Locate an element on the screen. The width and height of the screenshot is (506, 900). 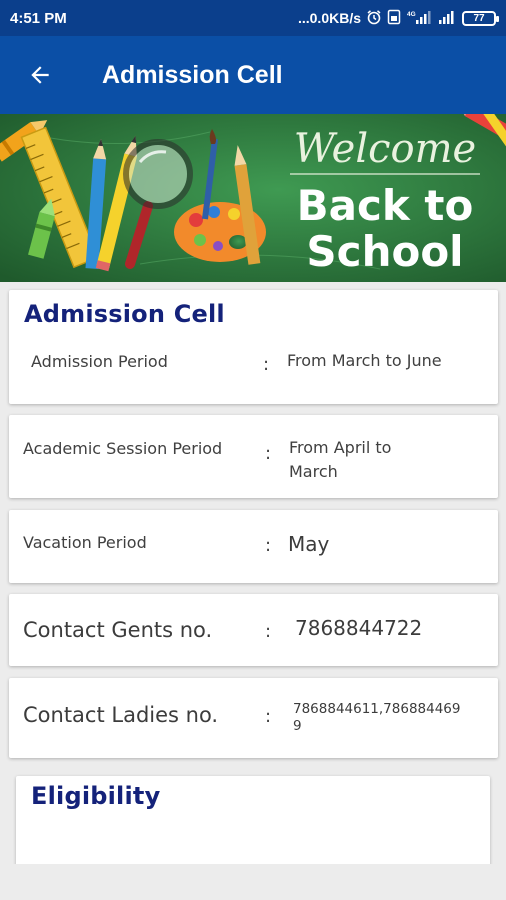
page-title: Admission Cell is located at coordinates (192, 74).